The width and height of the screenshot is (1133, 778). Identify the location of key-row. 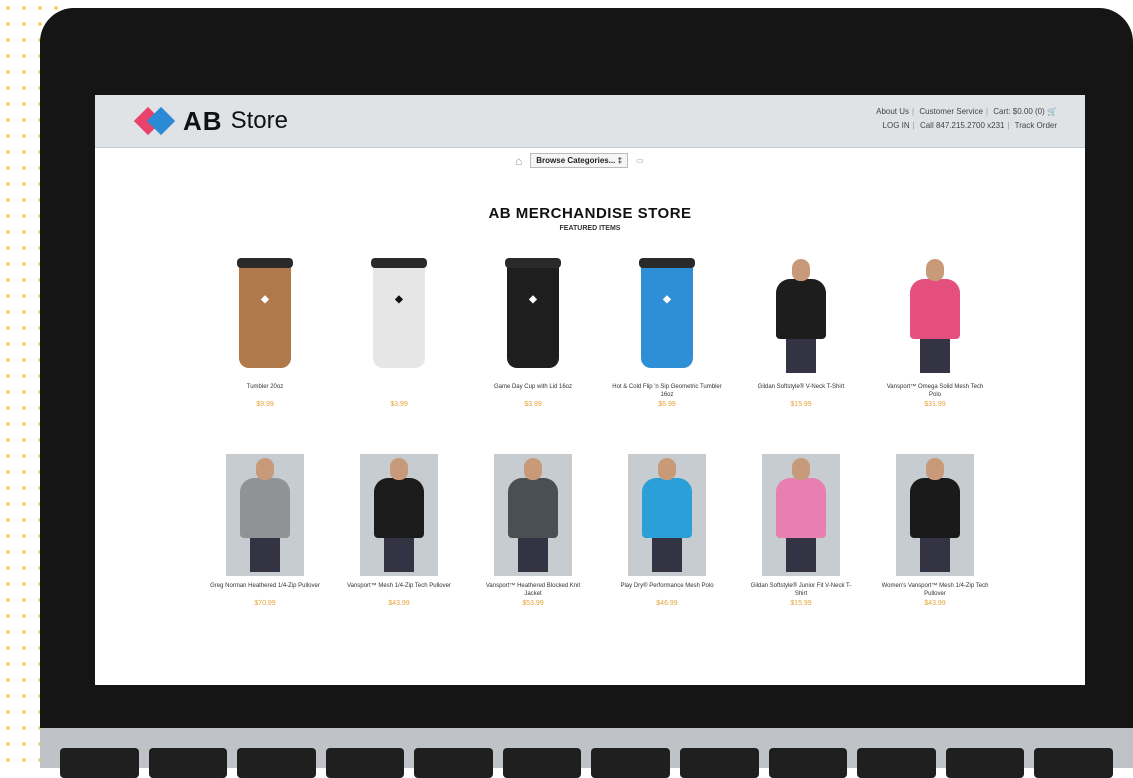
(586, 763).